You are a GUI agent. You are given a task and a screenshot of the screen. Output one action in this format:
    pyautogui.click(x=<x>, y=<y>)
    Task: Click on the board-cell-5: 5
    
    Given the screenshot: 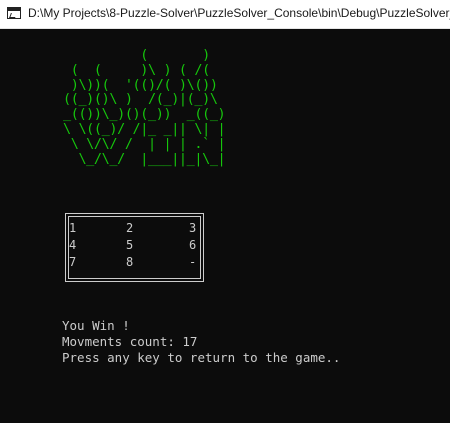 What is the action you would take?
    pyautogui.click(x=130, y=245)
    